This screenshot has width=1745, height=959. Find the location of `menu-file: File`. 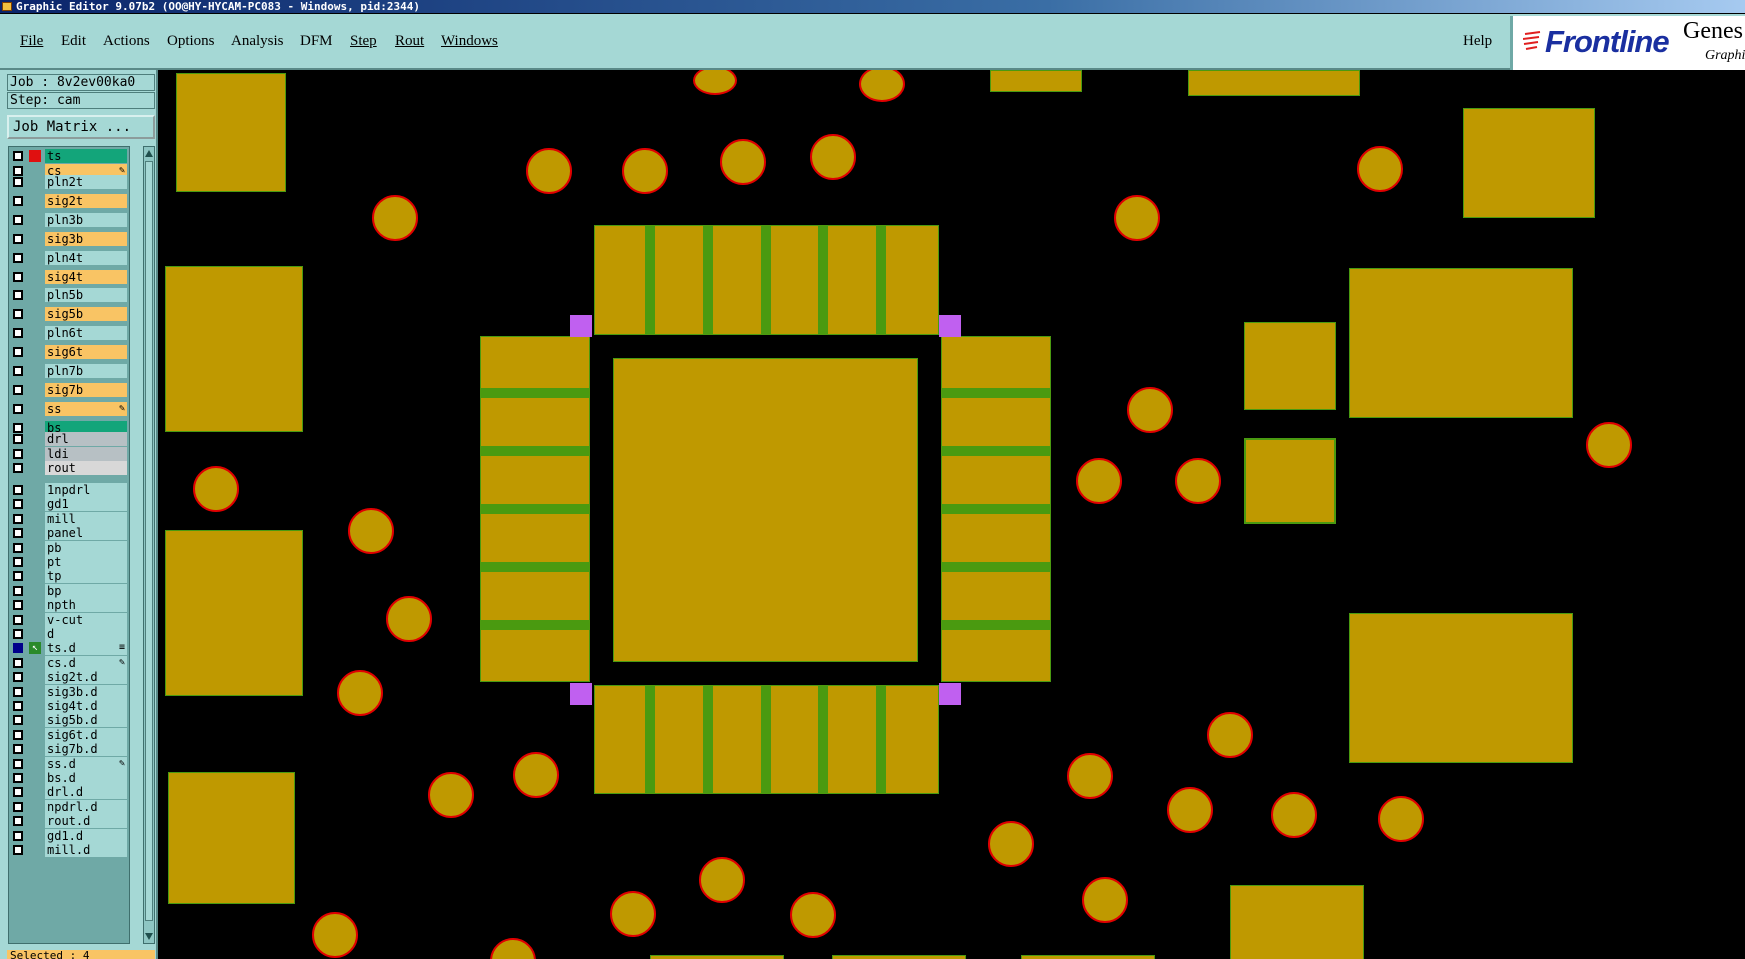

menu-file: File is located at coordinates (31, 41).